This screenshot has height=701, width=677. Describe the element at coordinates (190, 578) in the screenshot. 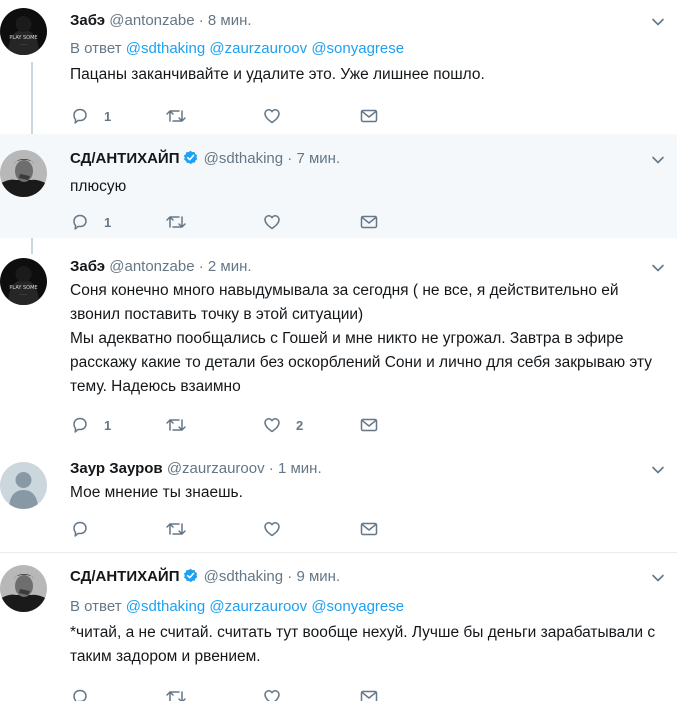

I see `verified-badge-icon` at that location.